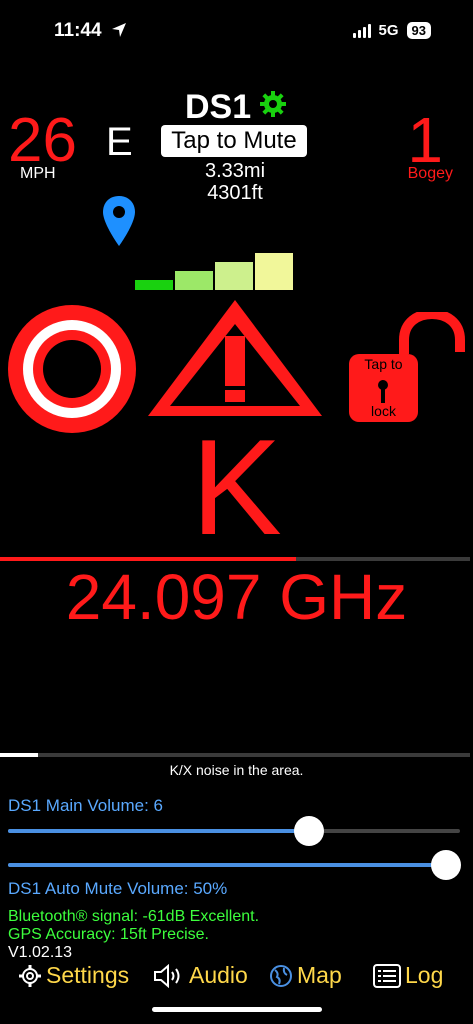  Describe the element at coordinates (108, 934) in the screenshot. I see `gps-accuracy-text: GPS Accuracy: 15ft Precise.` at that location.